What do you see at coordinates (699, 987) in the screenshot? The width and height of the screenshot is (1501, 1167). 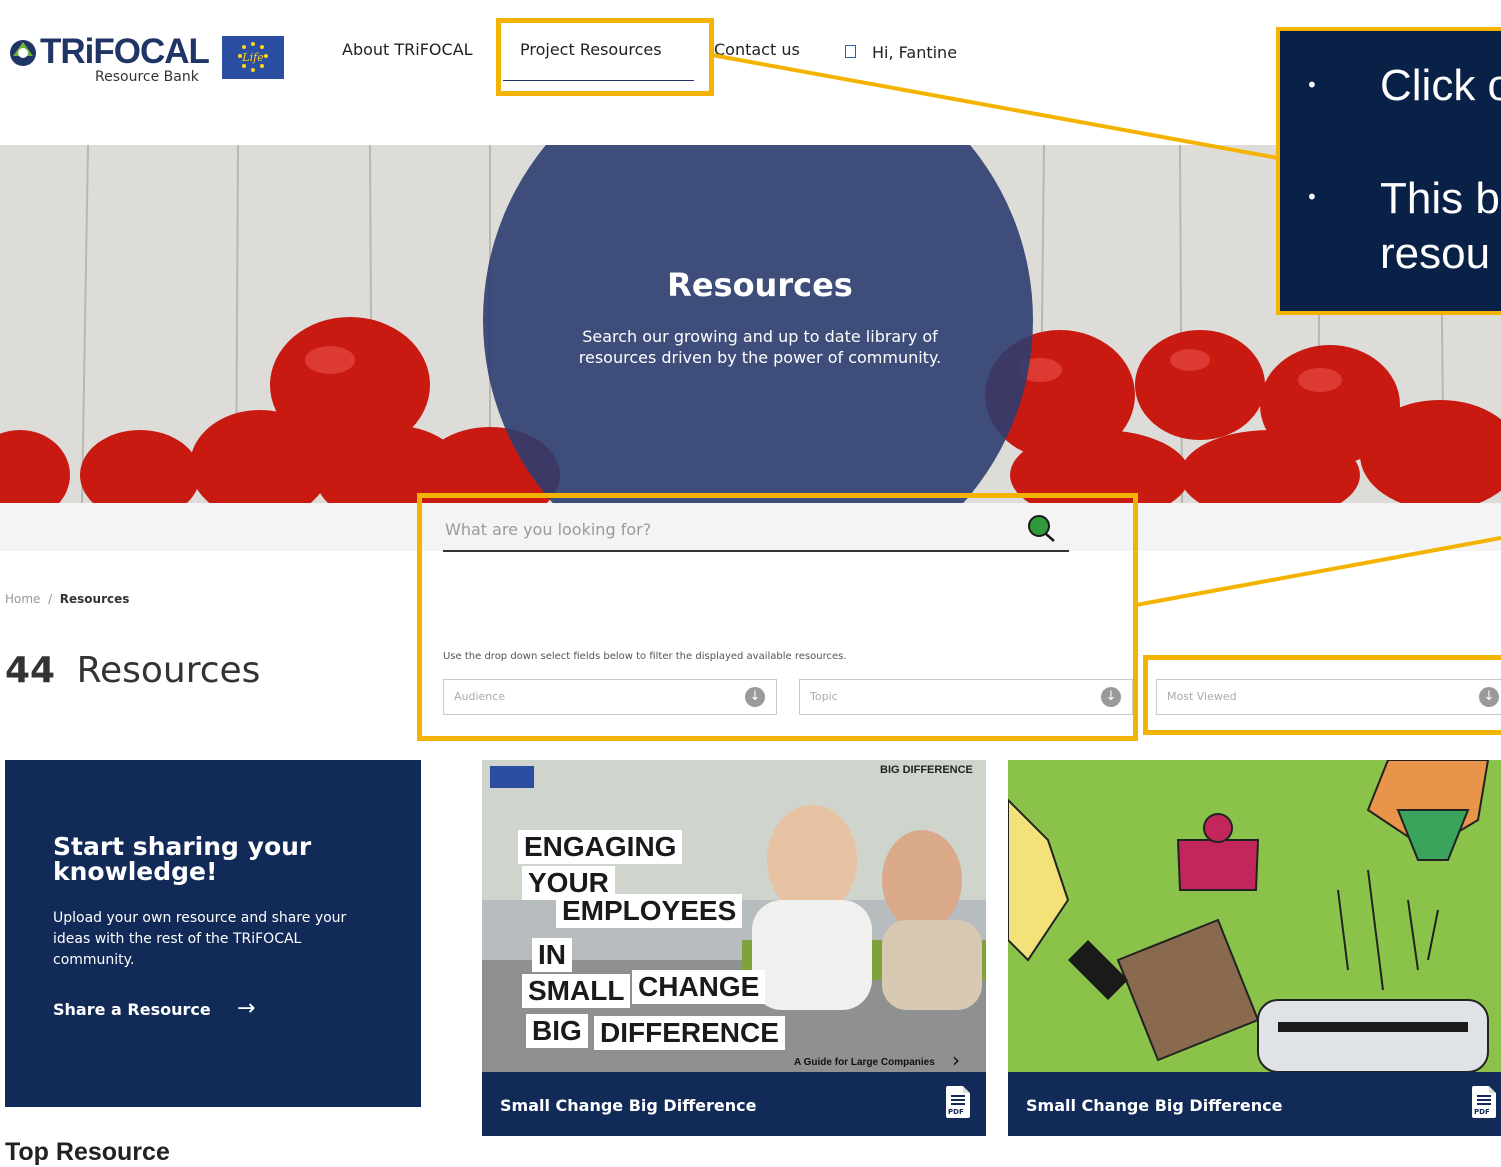 I see `thumbnail-word: CHANGE` at bounding box center [699, 987].